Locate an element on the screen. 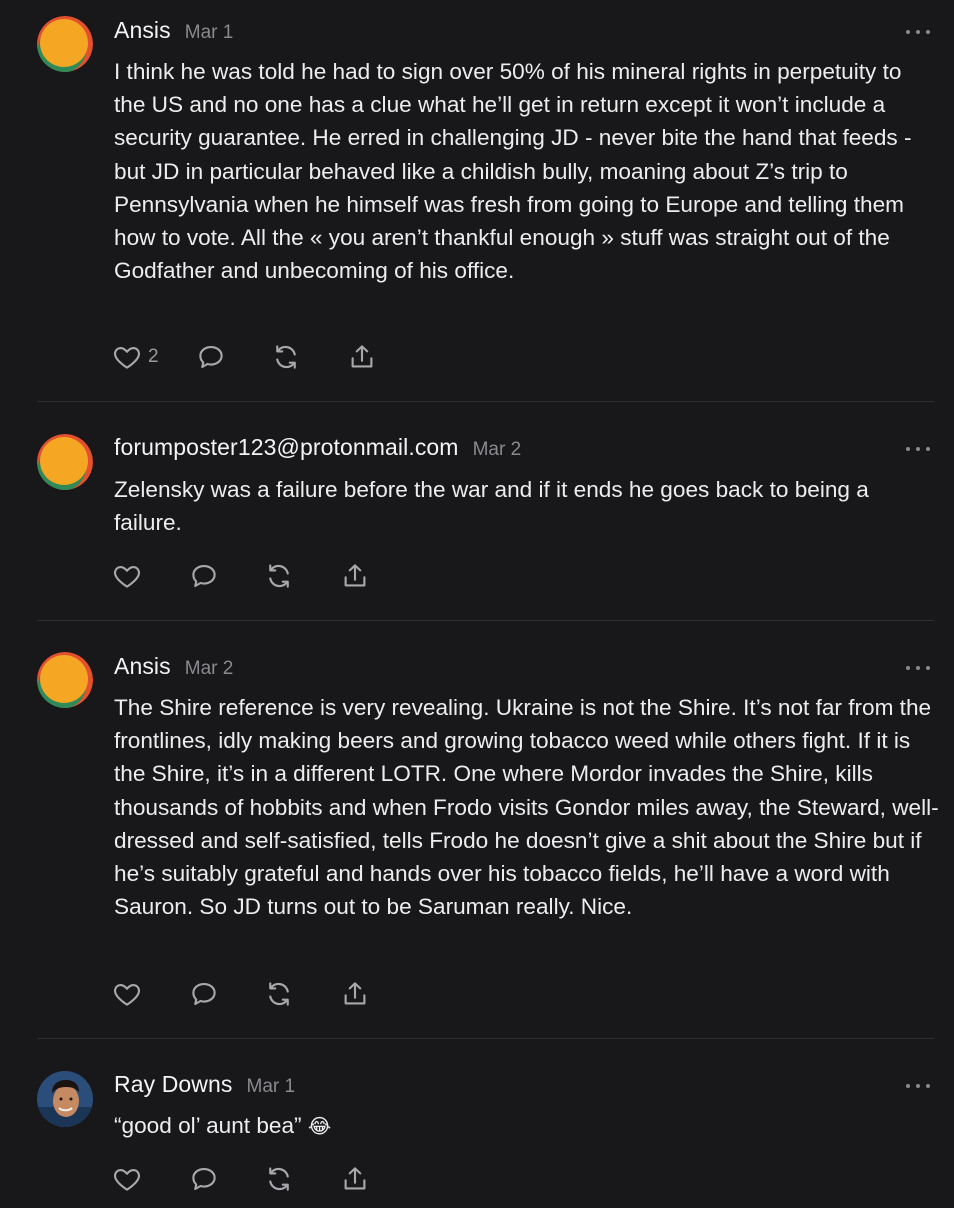 This screenshot has width=954, height=1208. like-count: 2 is located at coordinates (153, 356).